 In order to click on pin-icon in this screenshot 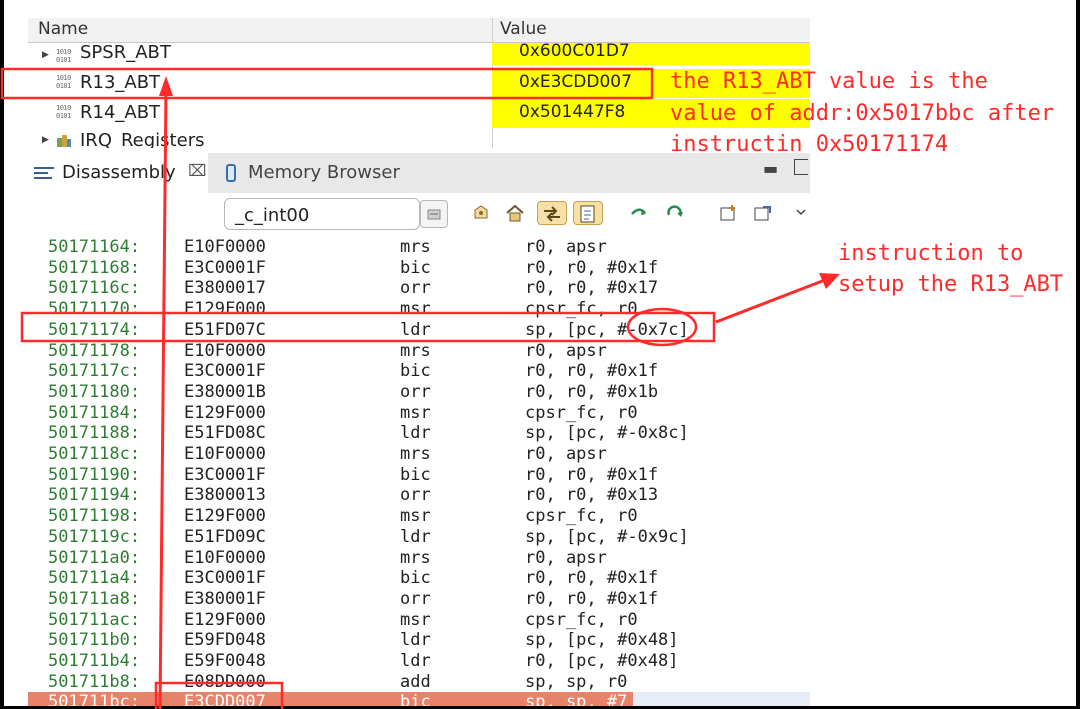, I will do `click(762, 213)`.